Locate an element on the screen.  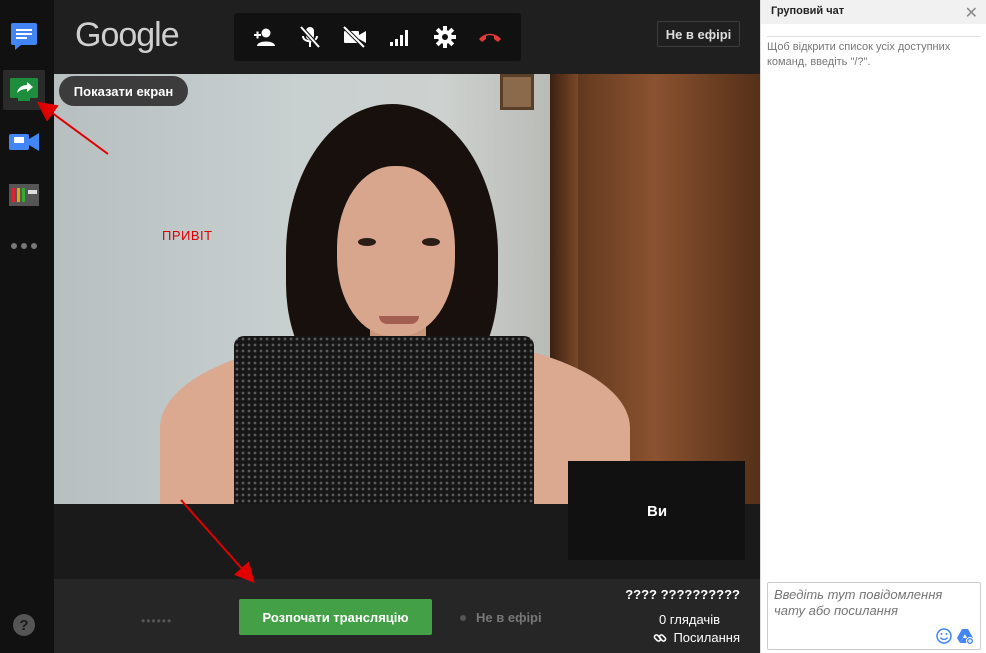
add-person-icon is located at coordinates (264, 37).